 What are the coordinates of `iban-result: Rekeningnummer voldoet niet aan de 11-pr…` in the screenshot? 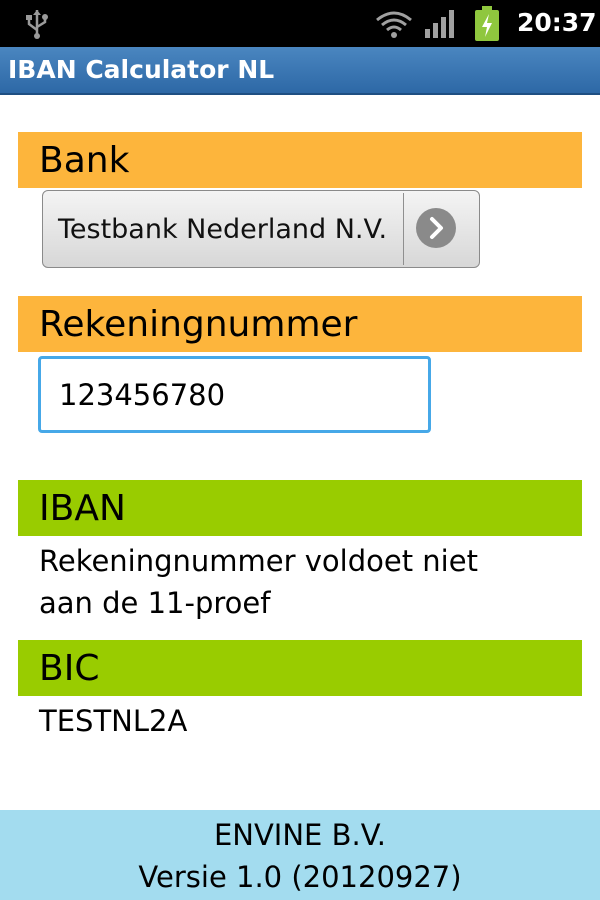 It's located at (309, 582).